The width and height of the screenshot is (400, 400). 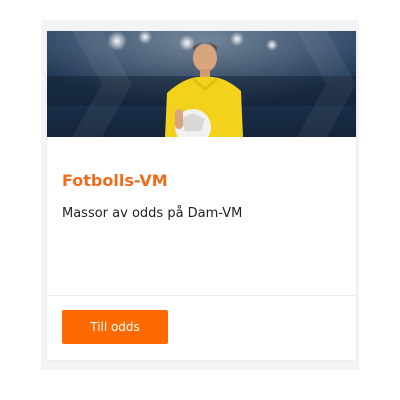 I want to click on promo-title: Fotbolls-VM, so click(x=115, y=180).